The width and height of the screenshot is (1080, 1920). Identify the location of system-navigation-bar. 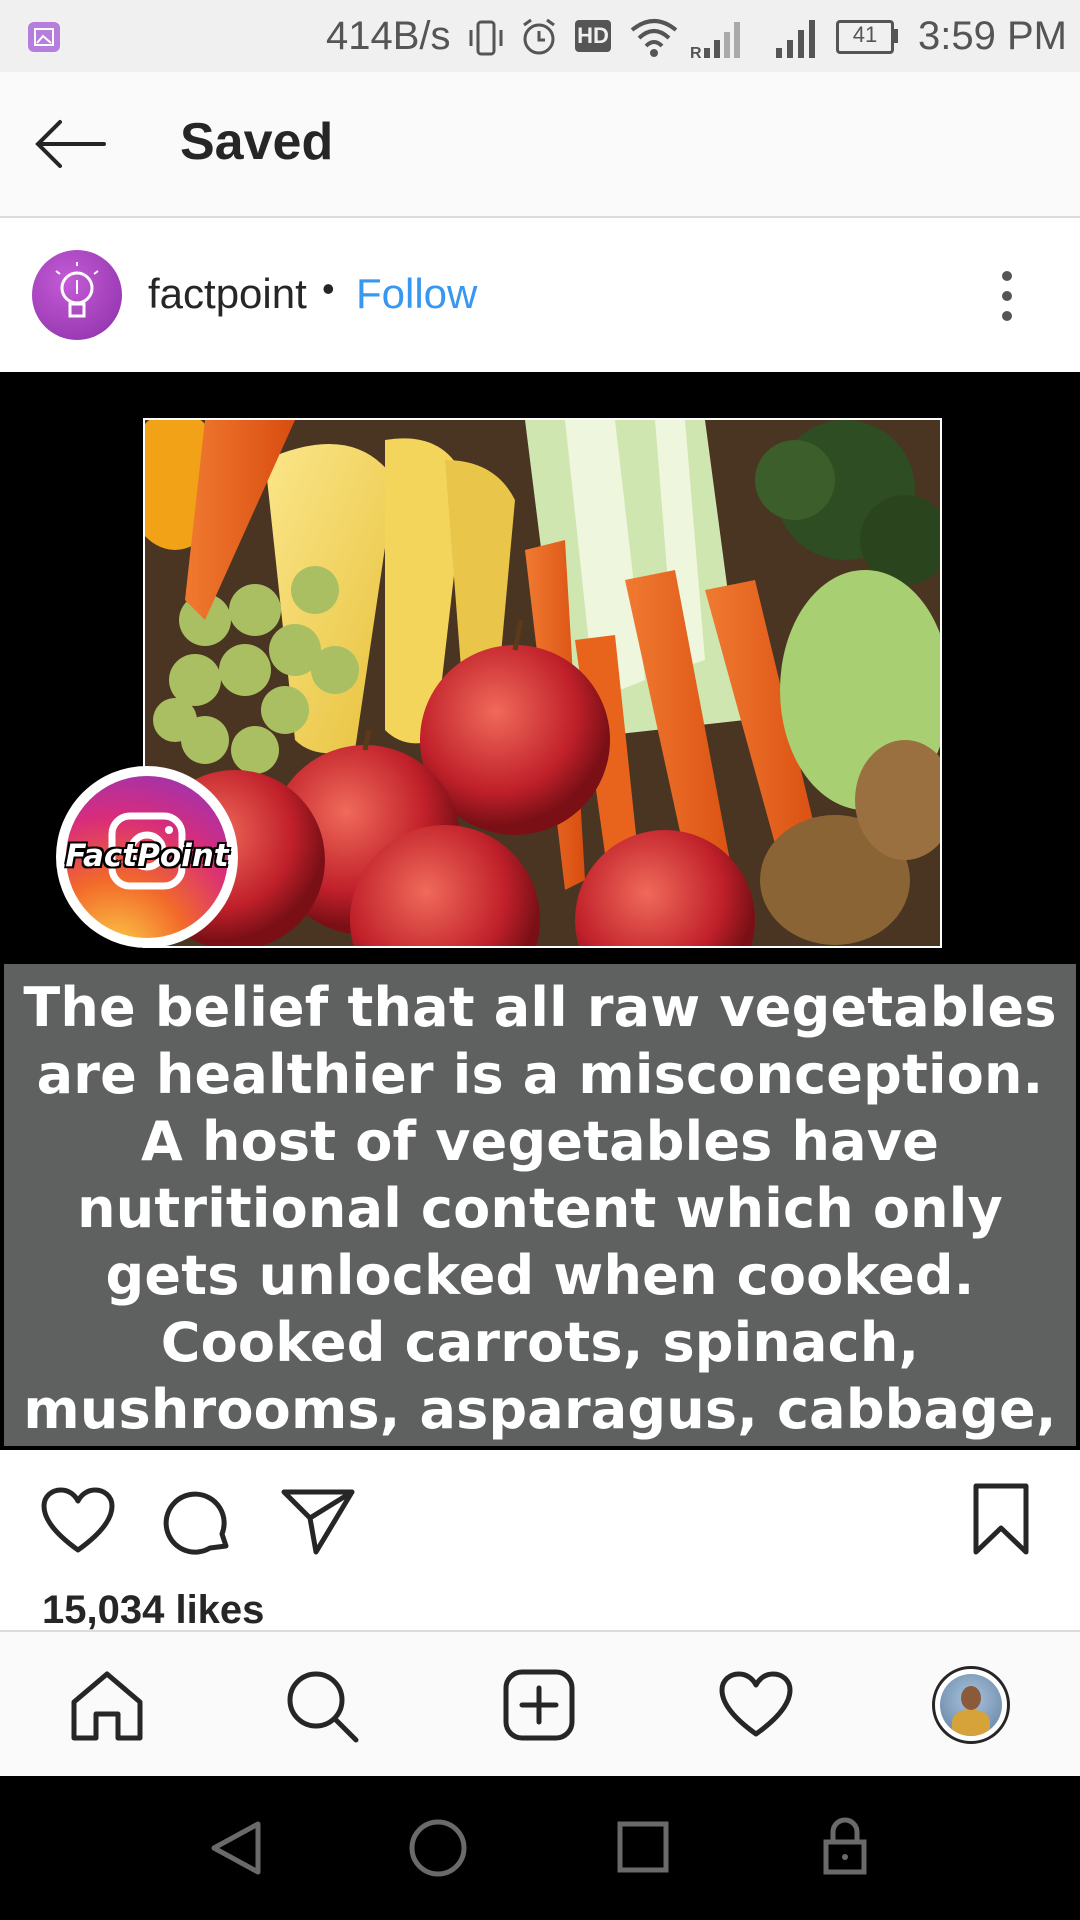
(540, 1848).